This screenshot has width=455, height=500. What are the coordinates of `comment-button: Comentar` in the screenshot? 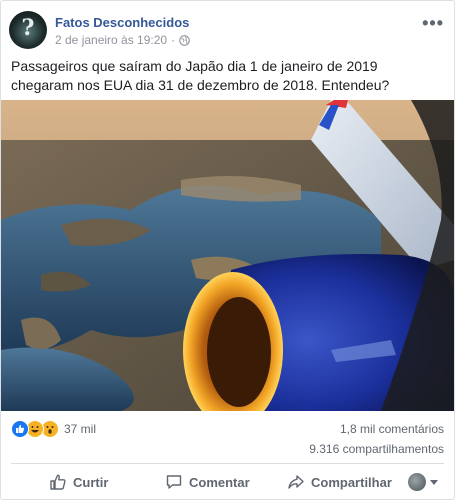 It's located at (207, 482).